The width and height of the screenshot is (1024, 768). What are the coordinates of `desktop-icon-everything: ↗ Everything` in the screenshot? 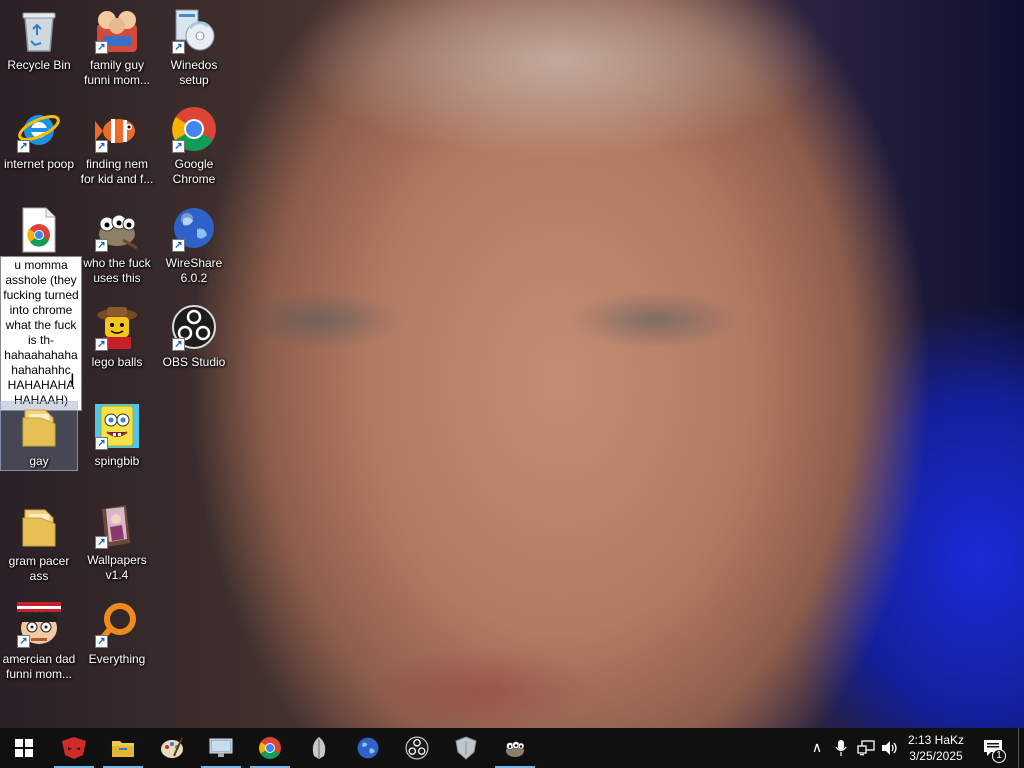 It's located at (117, 633).